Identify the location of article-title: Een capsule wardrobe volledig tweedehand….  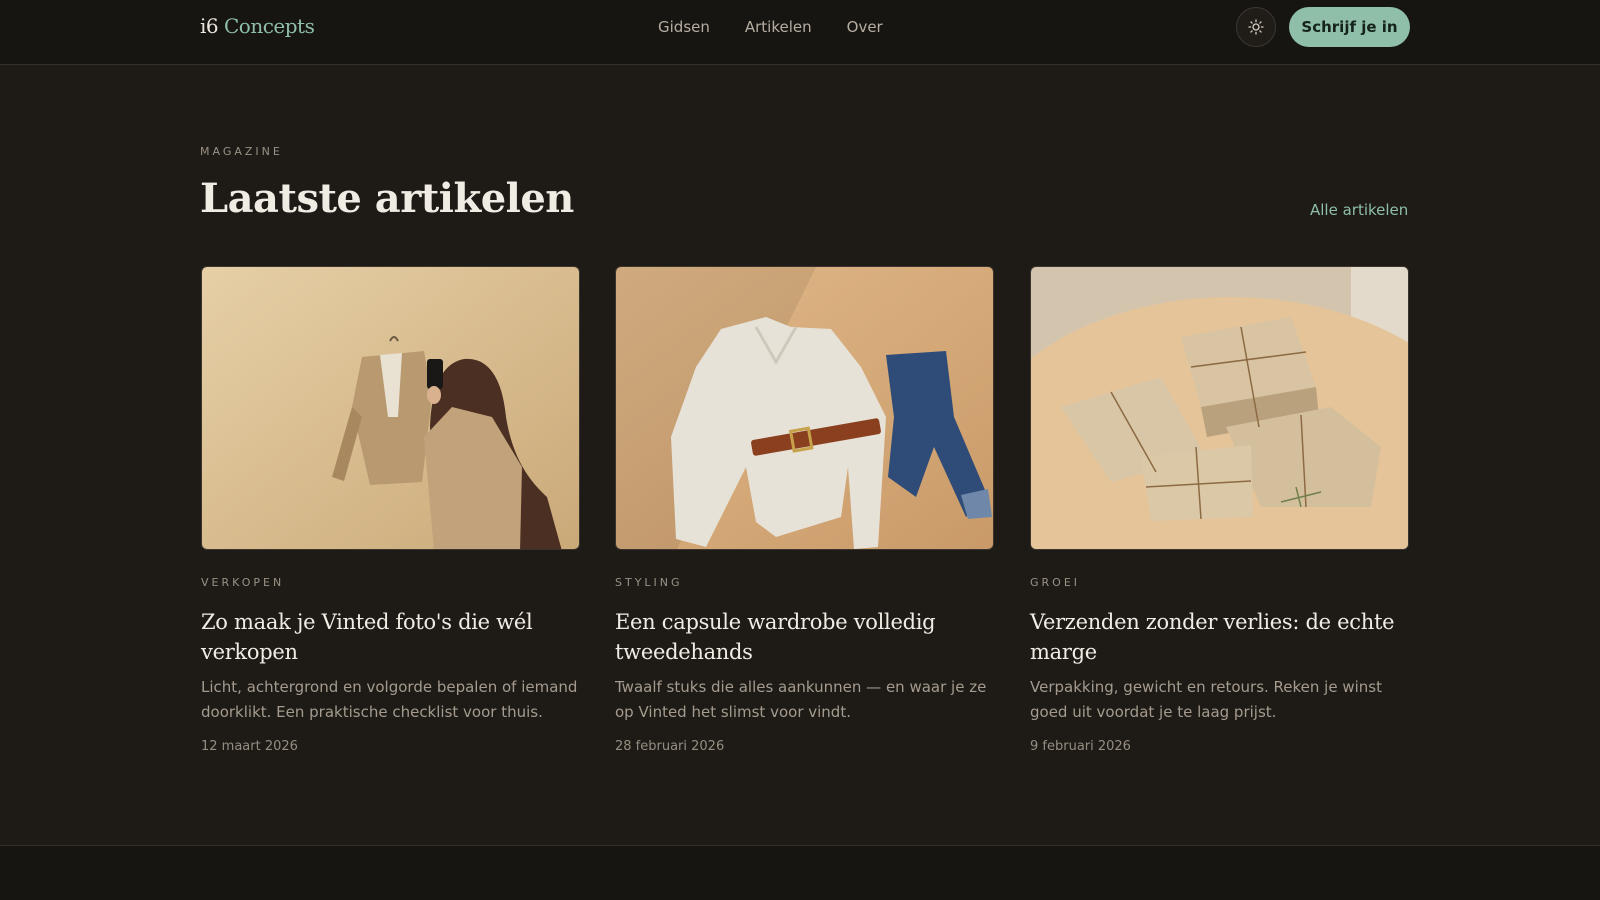
(804, 637).